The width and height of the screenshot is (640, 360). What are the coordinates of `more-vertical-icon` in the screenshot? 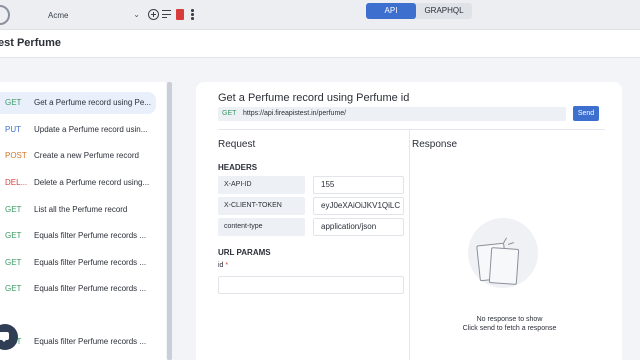 It's located at (192, 14).